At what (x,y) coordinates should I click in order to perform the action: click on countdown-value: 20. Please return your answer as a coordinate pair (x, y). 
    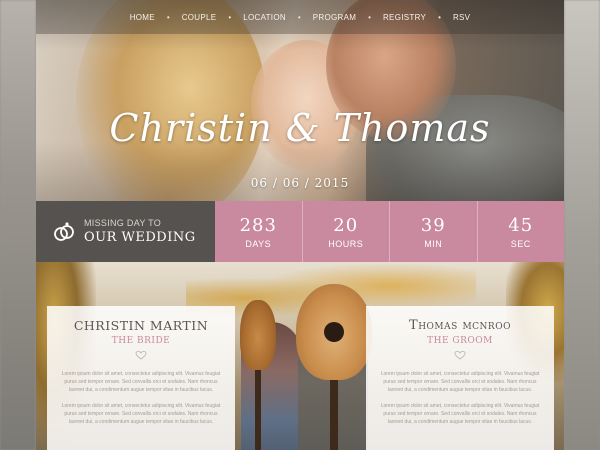
    Looking at the image, I should click on (346, 225).